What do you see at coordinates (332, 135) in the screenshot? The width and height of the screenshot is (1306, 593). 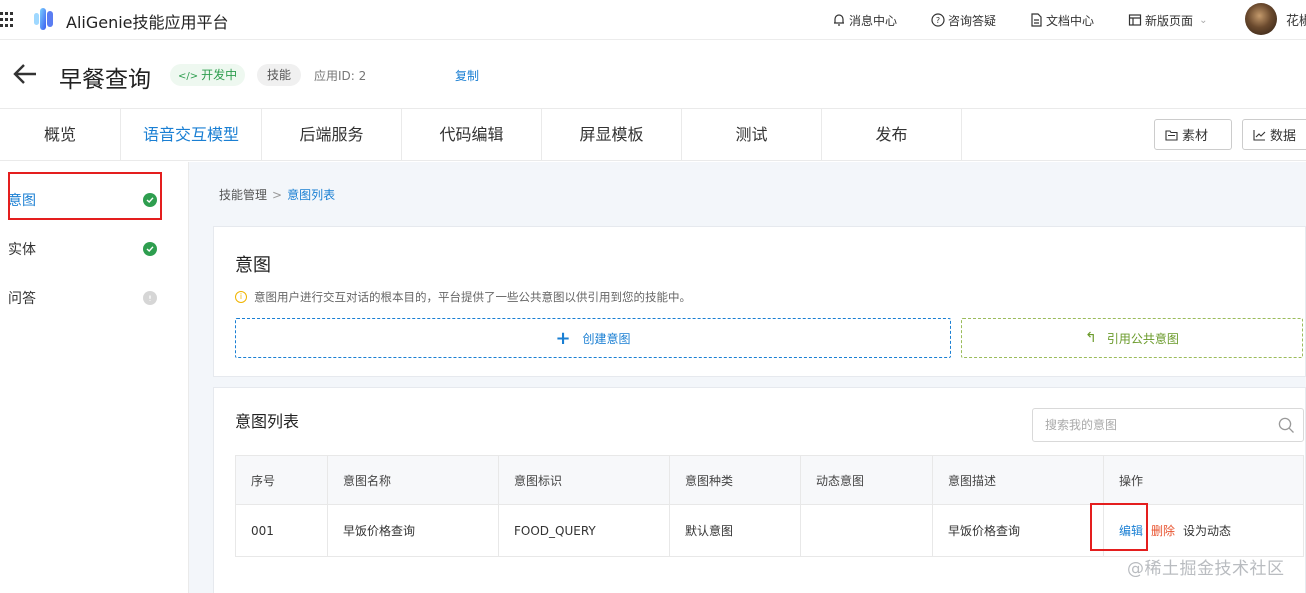 I see `tab-backend: 后端服务` at bounding box center [332, 135].